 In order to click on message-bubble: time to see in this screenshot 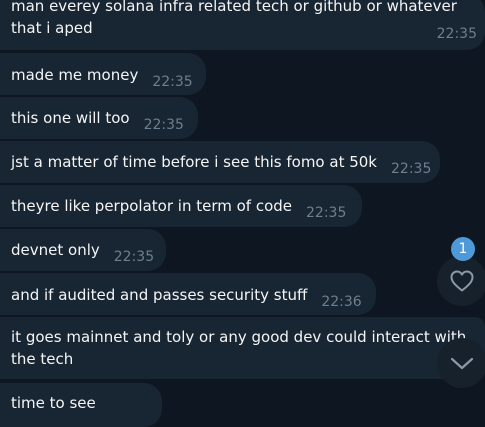, I will do `click(81, 405)`.